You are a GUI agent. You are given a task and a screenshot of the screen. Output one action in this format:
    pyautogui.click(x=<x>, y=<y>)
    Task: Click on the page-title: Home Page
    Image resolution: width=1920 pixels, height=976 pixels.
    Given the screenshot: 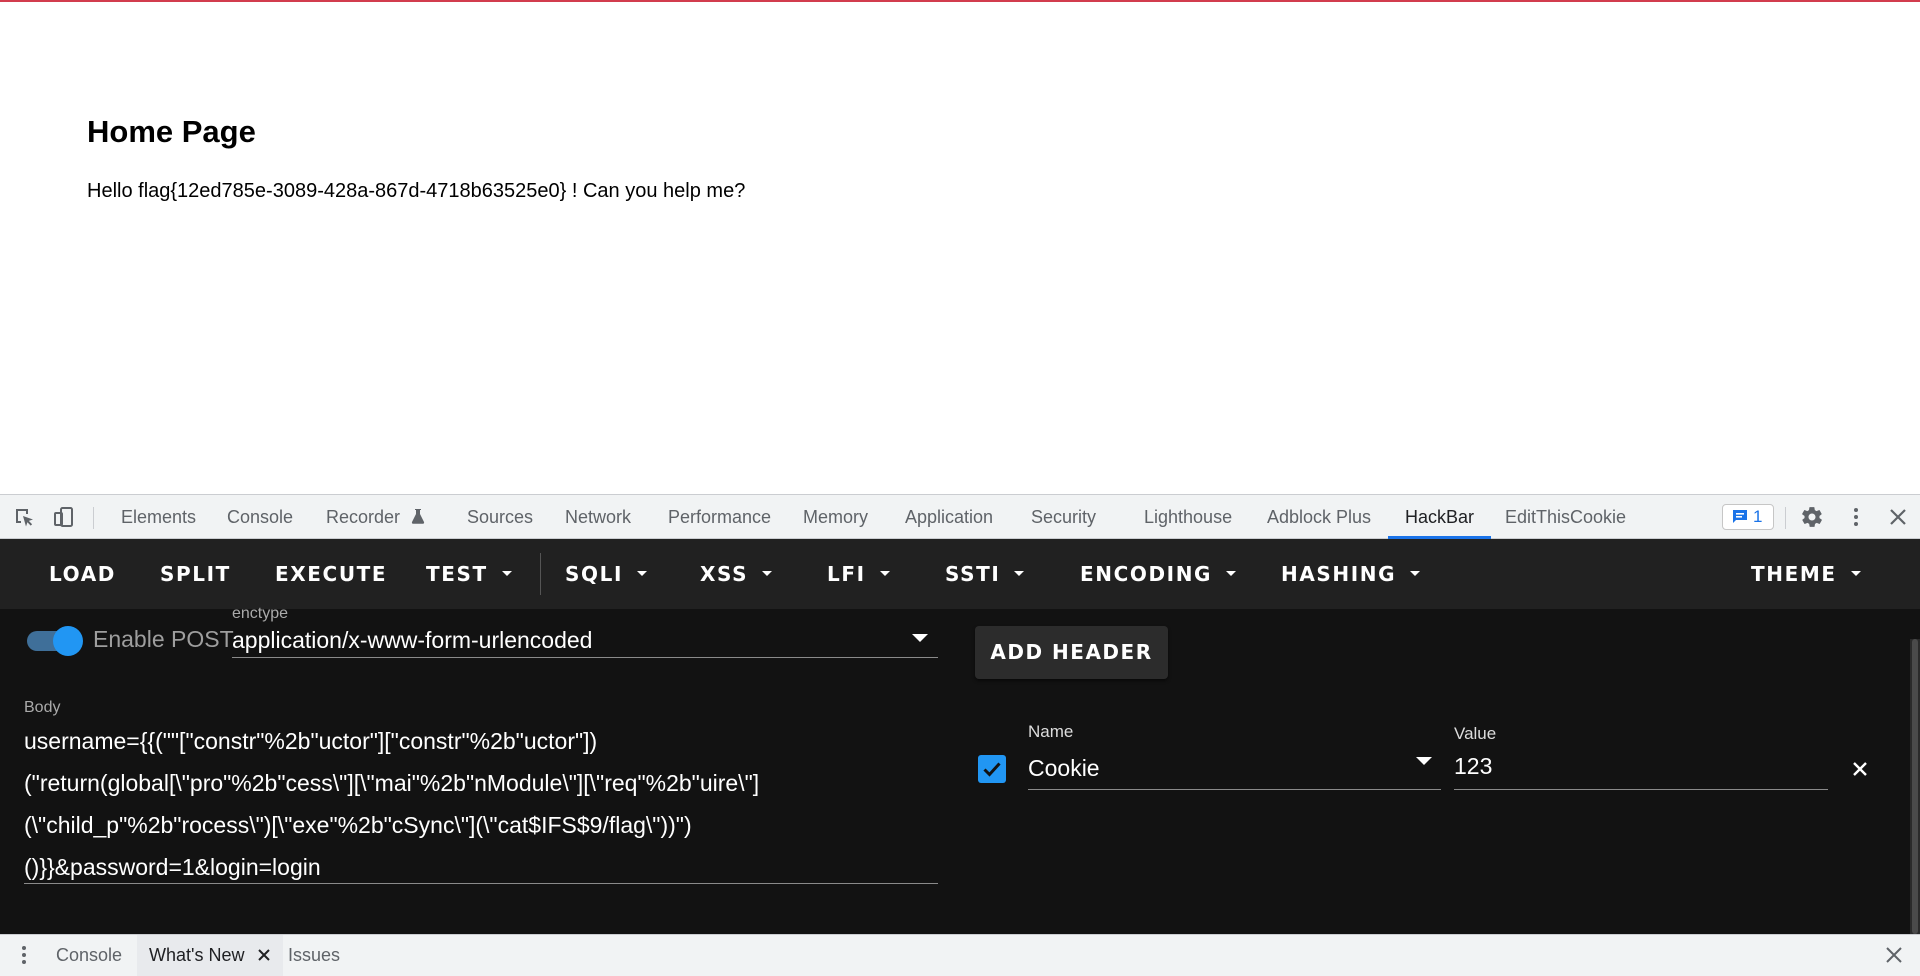 What is the action you would take?
    pyautogui.click(x=171, y=131)
    